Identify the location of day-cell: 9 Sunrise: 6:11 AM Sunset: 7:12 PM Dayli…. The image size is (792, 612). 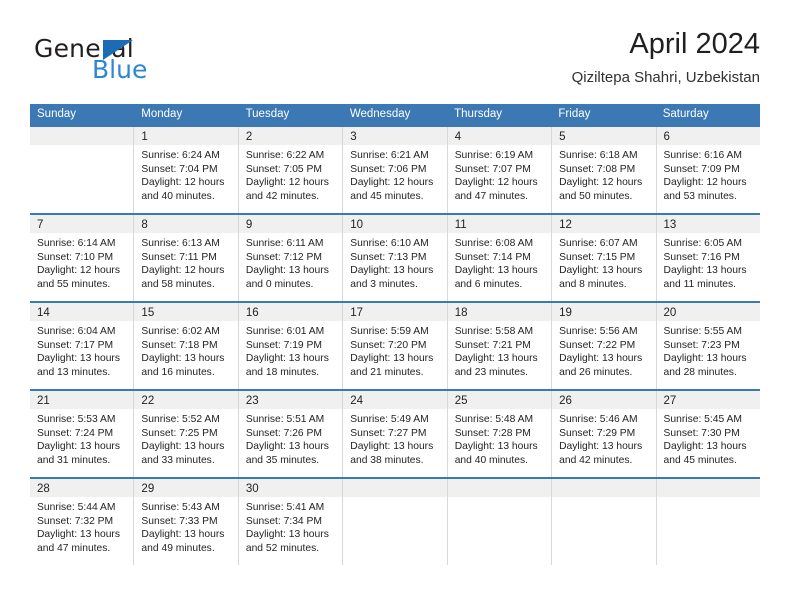
(291, 258).